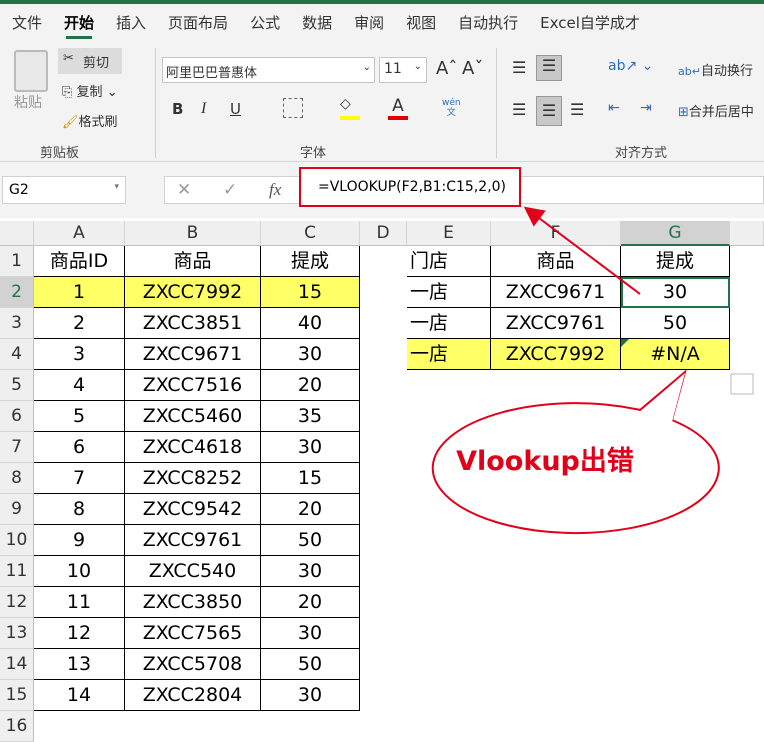 The height and width of the screenshot is (742, 764). What do you see at coordinates (545, 461) in the screenshot?
I see `callout-text: Vlookup出错` at bounding box center [545, 461].